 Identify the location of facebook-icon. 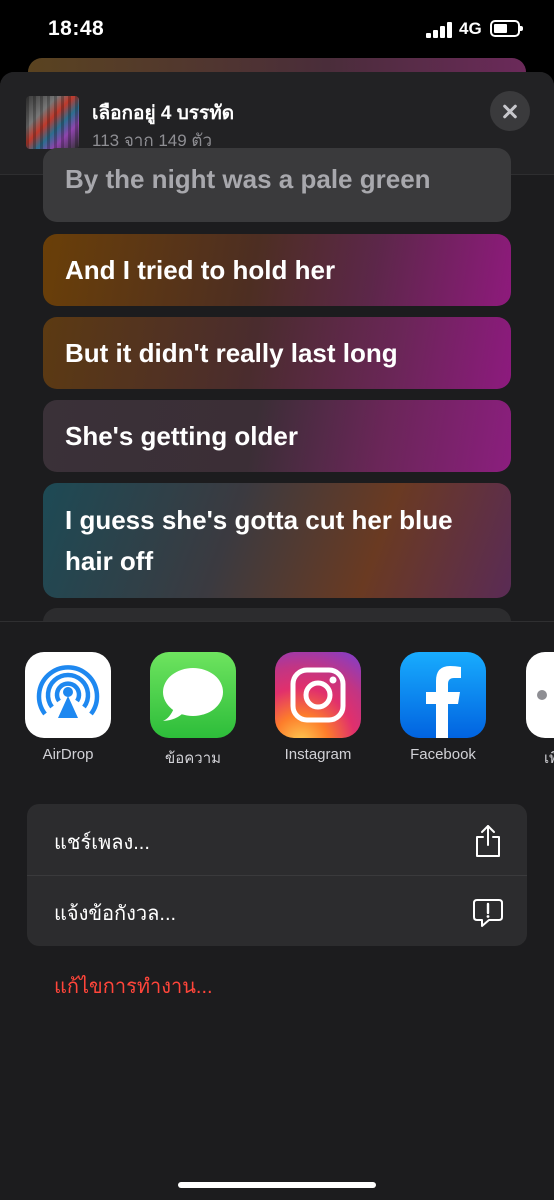
(443, 695).